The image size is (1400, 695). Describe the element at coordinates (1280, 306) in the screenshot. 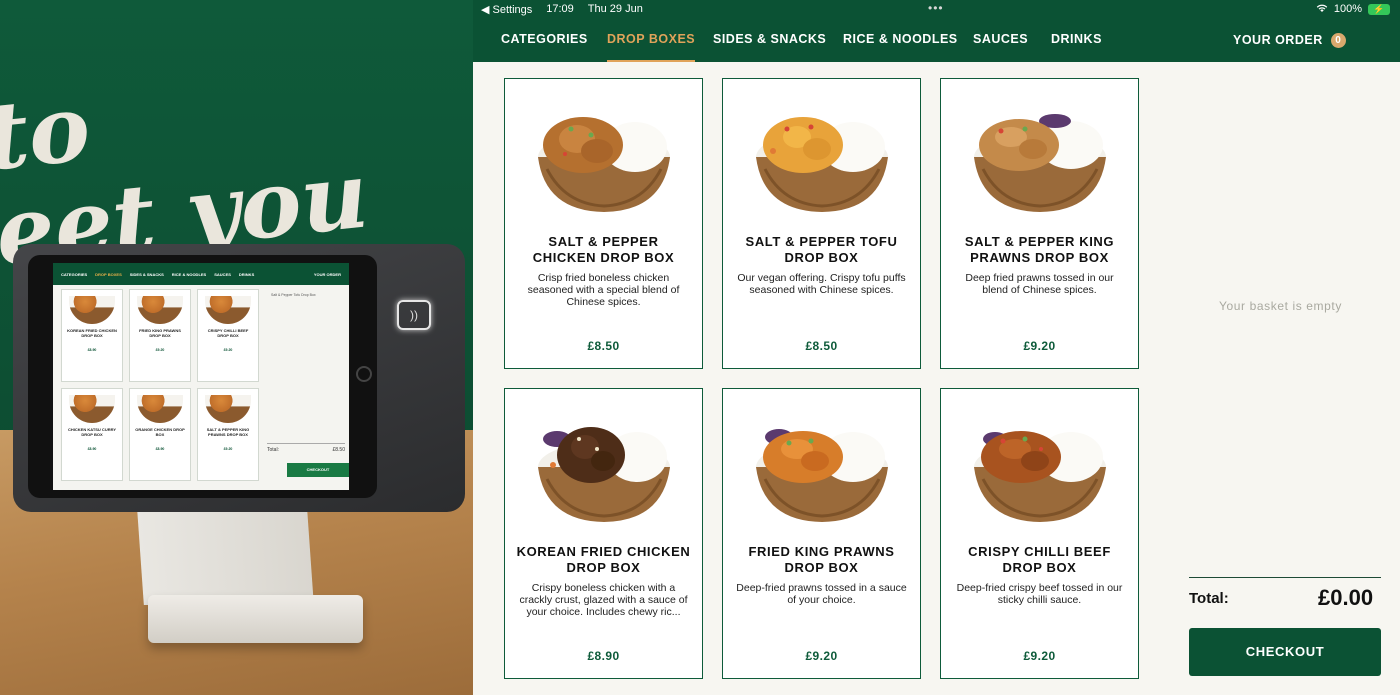

I see `basket-empty-message: Your basket is empty` at that location.